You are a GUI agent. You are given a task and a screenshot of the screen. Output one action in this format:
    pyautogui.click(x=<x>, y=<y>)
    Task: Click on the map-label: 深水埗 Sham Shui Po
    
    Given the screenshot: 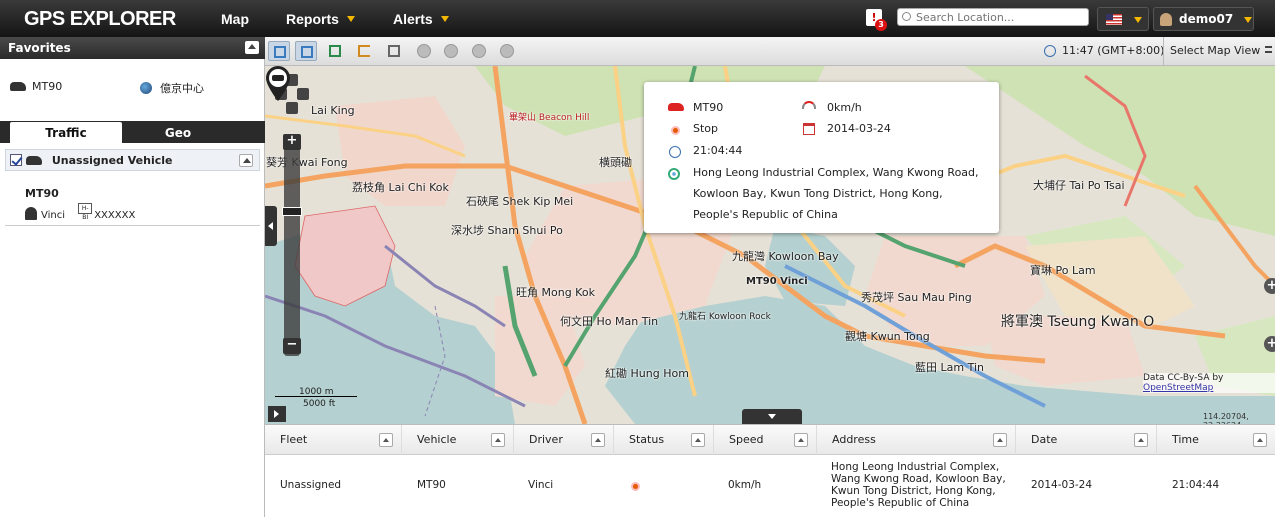 What is the action you would take?
    pyautogui.click(x=507, y=230)
    